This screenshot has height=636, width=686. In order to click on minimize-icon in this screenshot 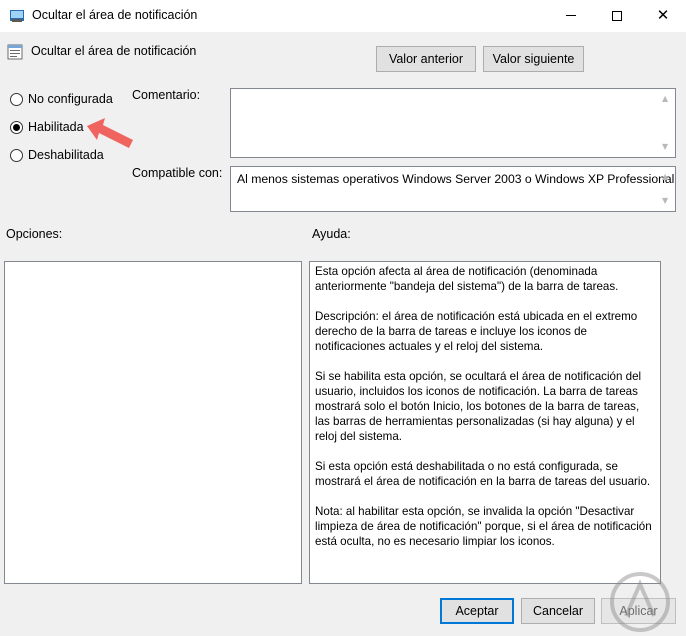, I will do `click(571, 15)`.